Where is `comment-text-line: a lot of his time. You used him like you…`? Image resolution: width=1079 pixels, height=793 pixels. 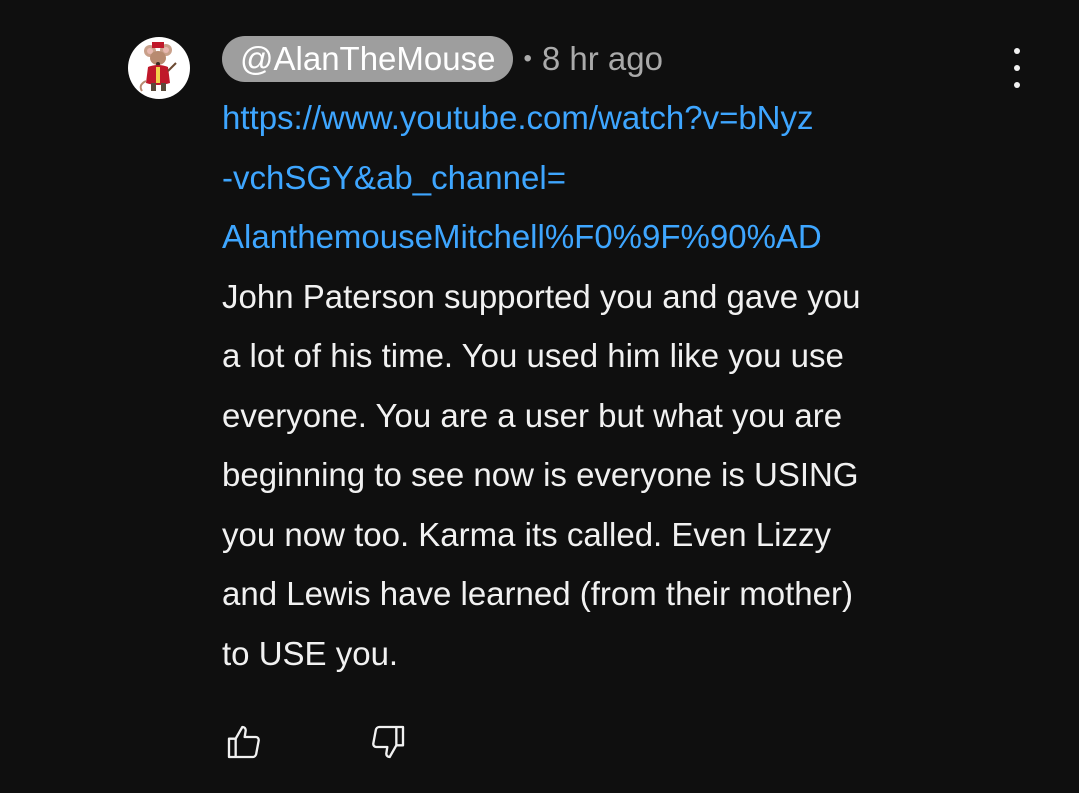 comment-text-line: a lot of his time. You used him like you… is located at coordinates (533, 355).